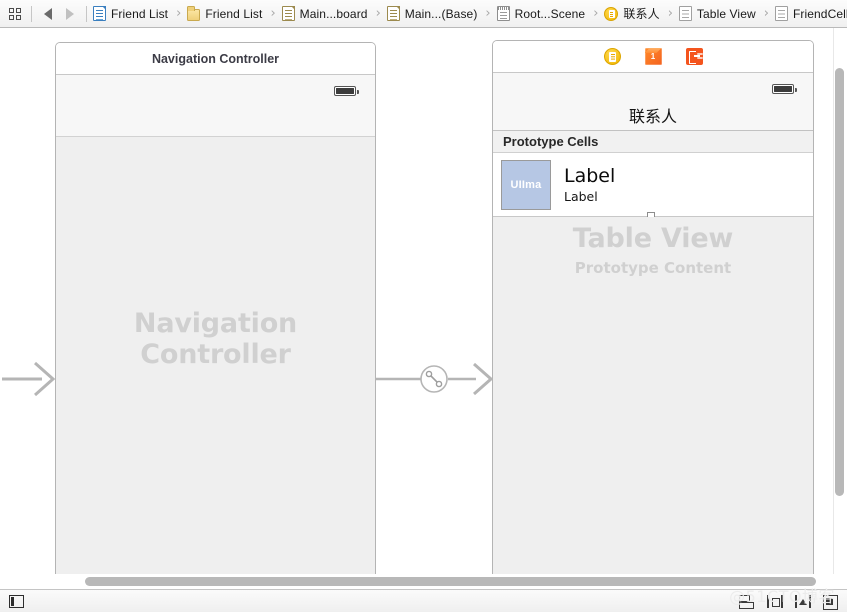 The height and width of the screenshot is (612, 847). What do you see at coordinates (28, 379) in the screenshot?
I see `storyboard-entry-point-arrow` at bounding box center [28, 379].